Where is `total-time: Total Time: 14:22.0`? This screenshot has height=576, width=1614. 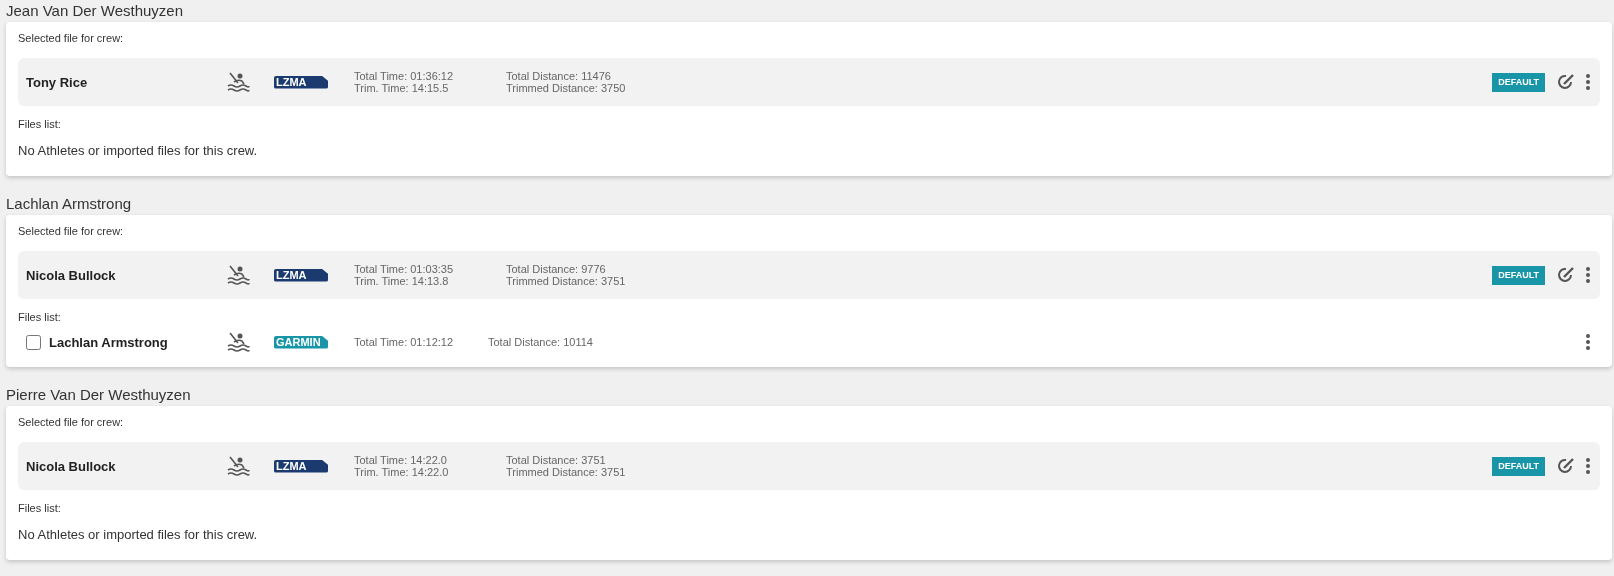 total-time: Total Time: 14:22.0 is located at coordinates (401, 460).